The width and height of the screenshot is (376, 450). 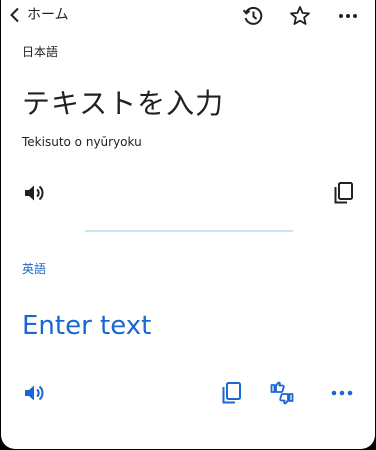 What do you see at coordinates (188, 16) in the screenshot?
I see `top-bar: ホーム` at bounding box center [188, 16].